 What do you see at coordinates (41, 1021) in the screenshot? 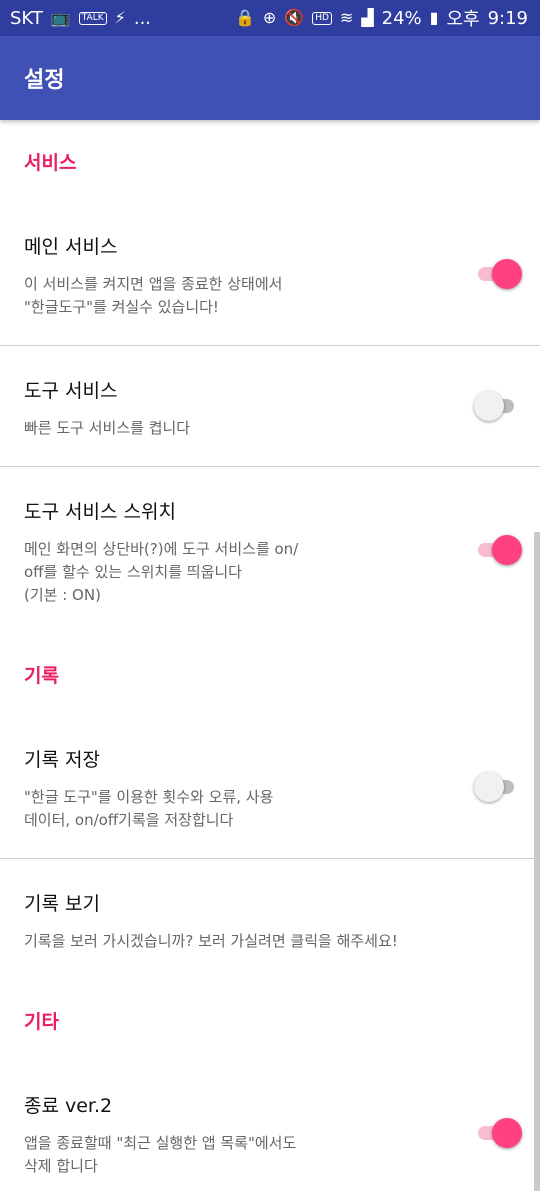
I see `category-header-etc: 기타` at bounding box center [41, 1021].